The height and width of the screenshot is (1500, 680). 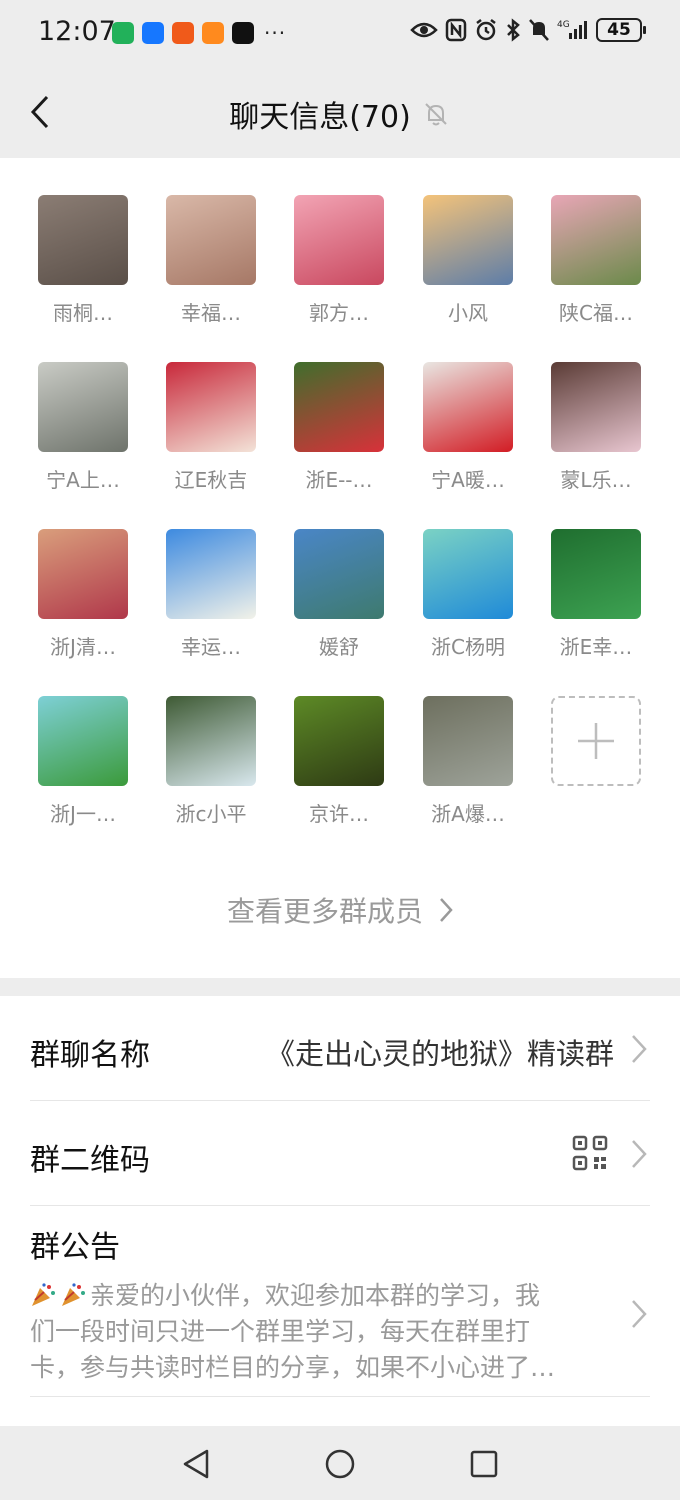 I want to click on taobao-icon, so click(x=183, y=33).